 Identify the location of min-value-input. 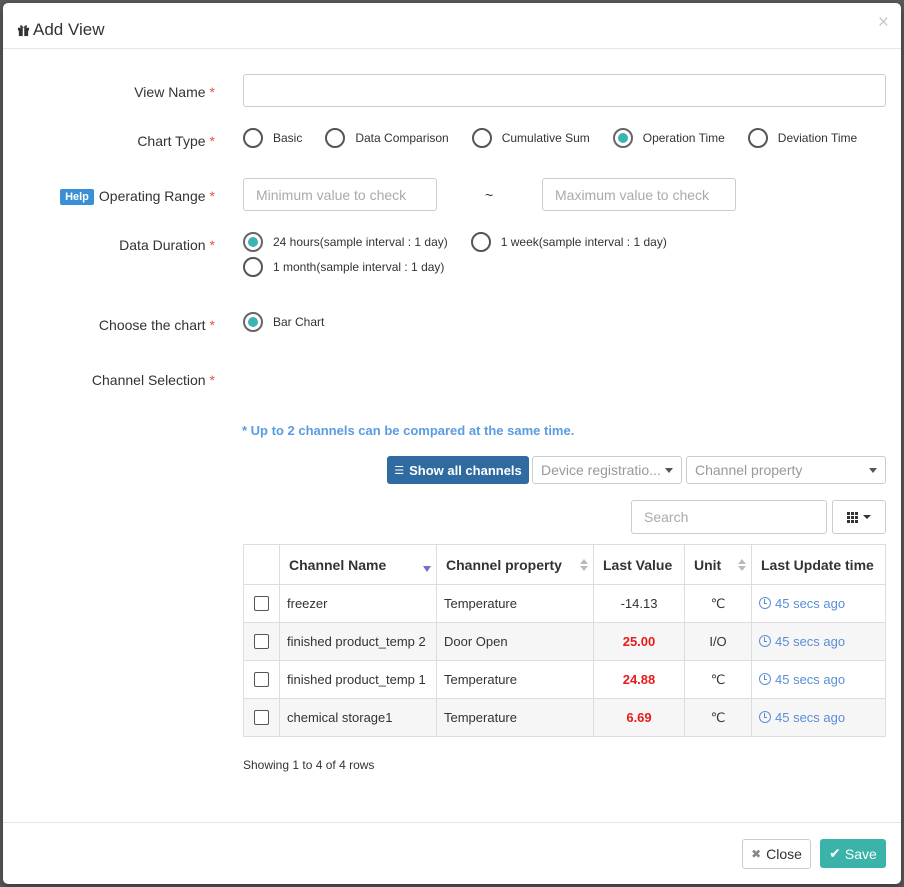
(340, 194).